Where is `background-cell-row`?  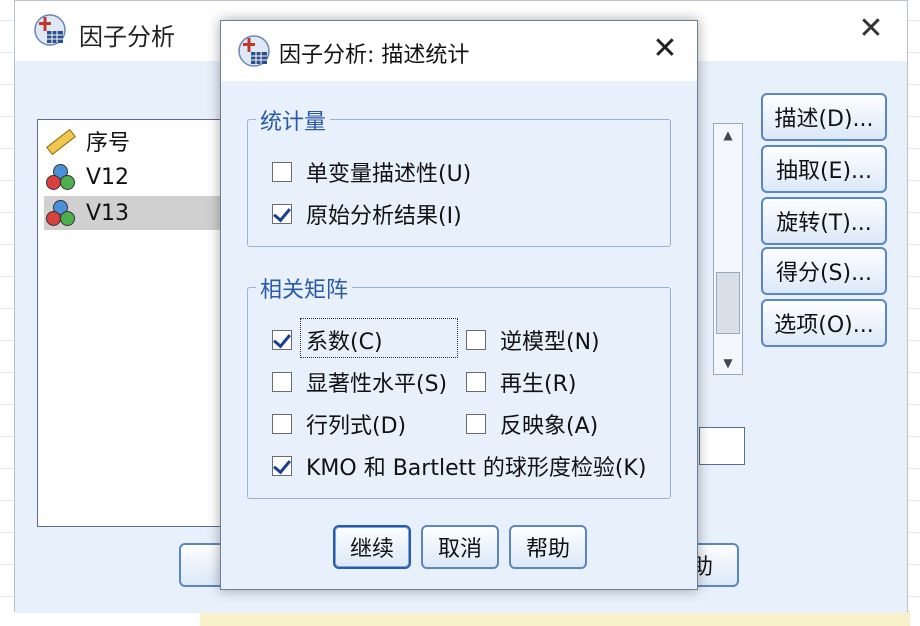
background-cell-row is located at coordinates (555, 618).